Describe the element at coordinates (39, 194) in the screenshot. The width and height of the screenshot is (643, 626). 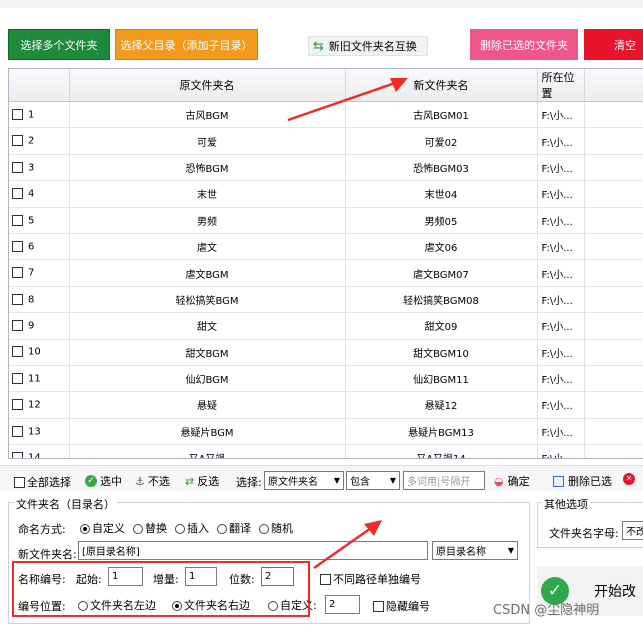
I see `row-check-cell: 4` at that location.